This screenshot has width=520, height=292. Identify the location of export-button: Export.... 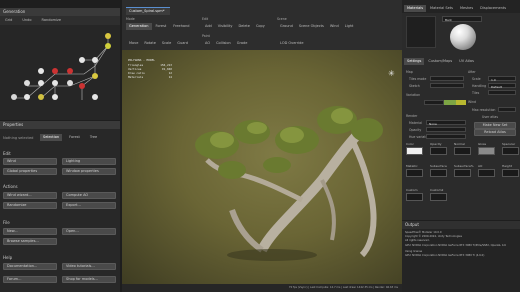
(89, 205).